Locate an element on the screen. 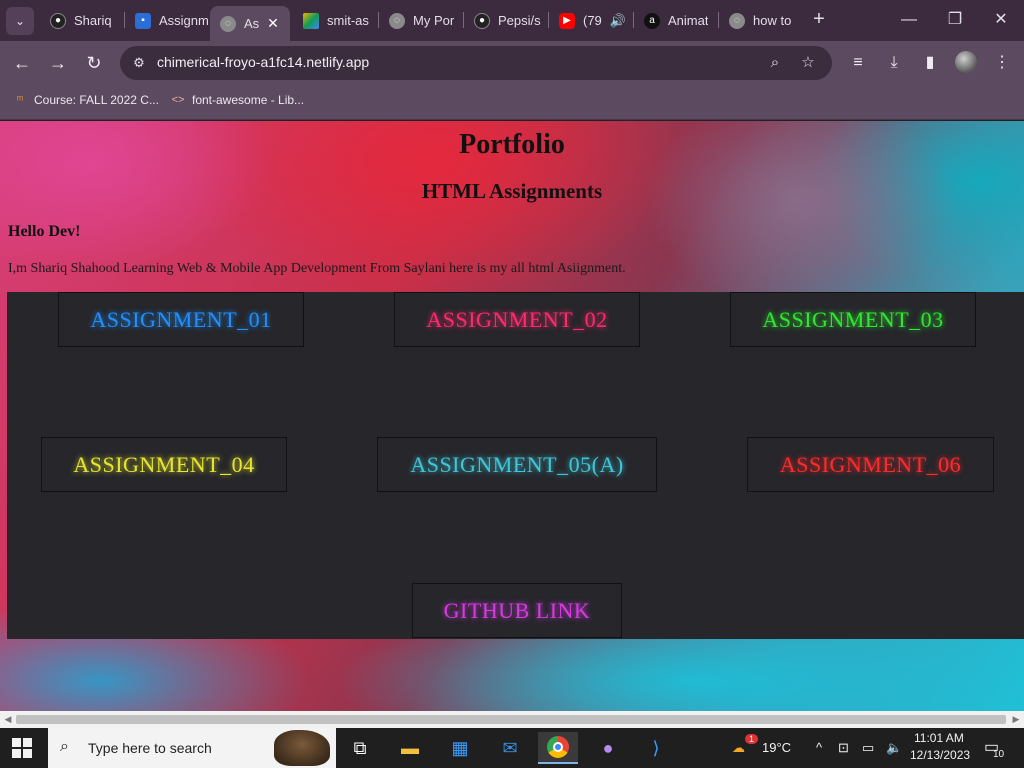  mail-icon: ✉ is located at coordinates (510, 748).